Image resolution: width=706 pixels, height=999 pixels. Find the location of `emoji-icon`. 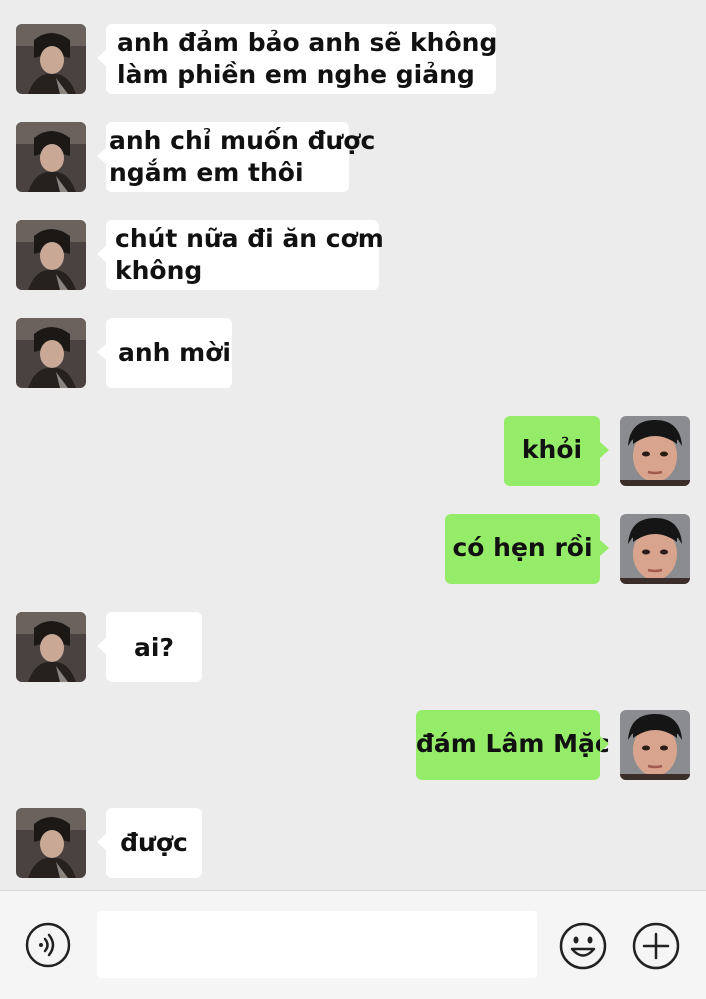

emoji-icon is located at coordinates (583, 946).